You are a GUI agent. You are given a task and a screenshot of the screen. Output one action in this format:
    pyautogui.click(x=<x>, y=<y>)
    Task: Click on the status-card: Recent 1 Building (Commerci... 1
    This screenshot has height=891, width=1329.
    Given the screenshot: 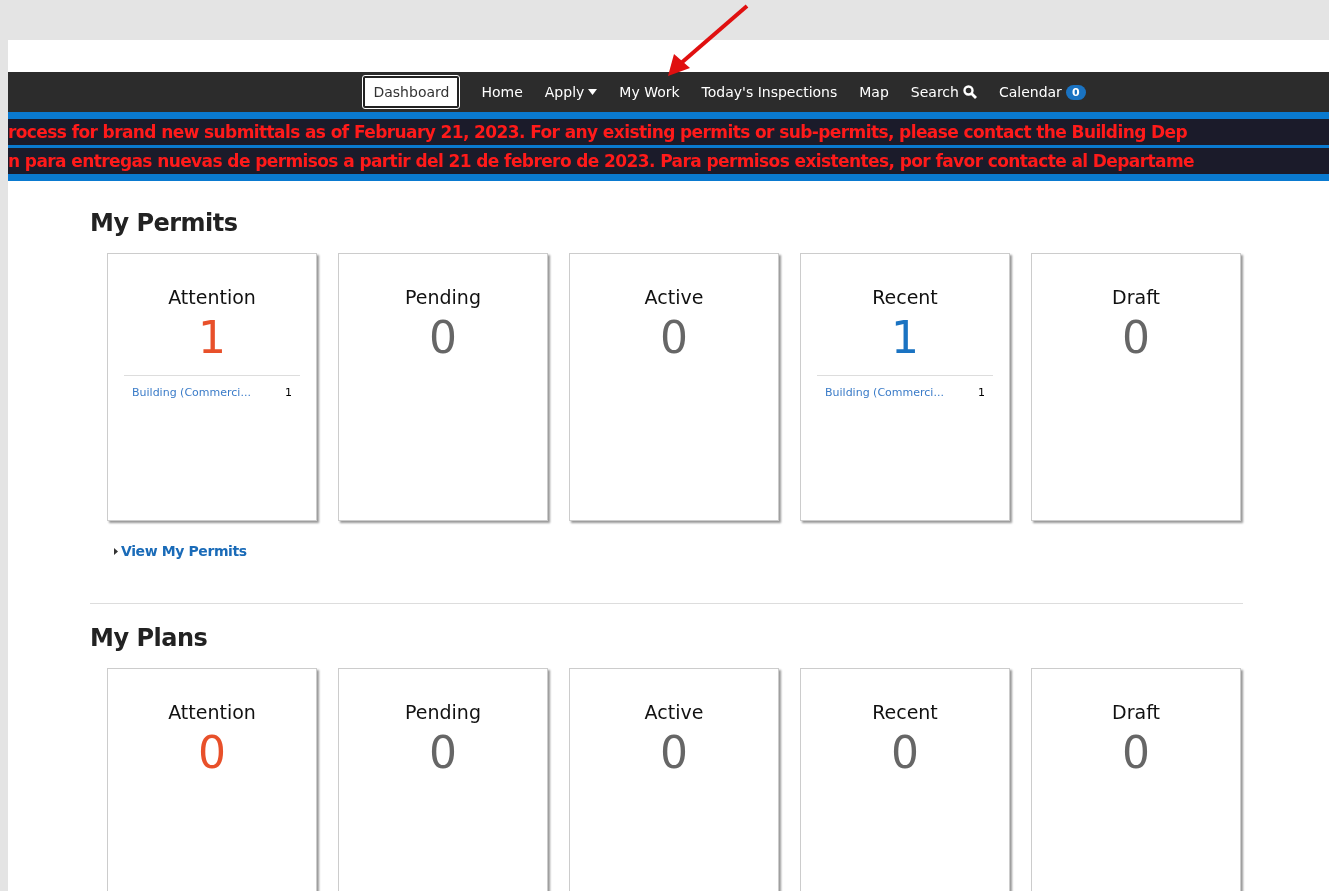 What is the action you would take?
    pyautogui.click(x=905, y=387)
    